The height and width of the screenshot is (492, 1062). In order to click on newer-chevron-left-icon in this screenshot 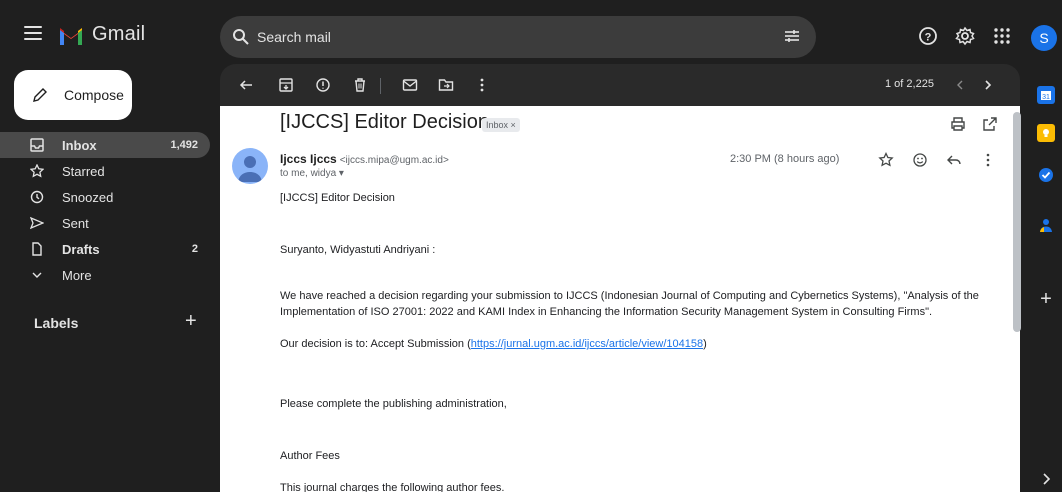, I will do `click(960, 85)`.